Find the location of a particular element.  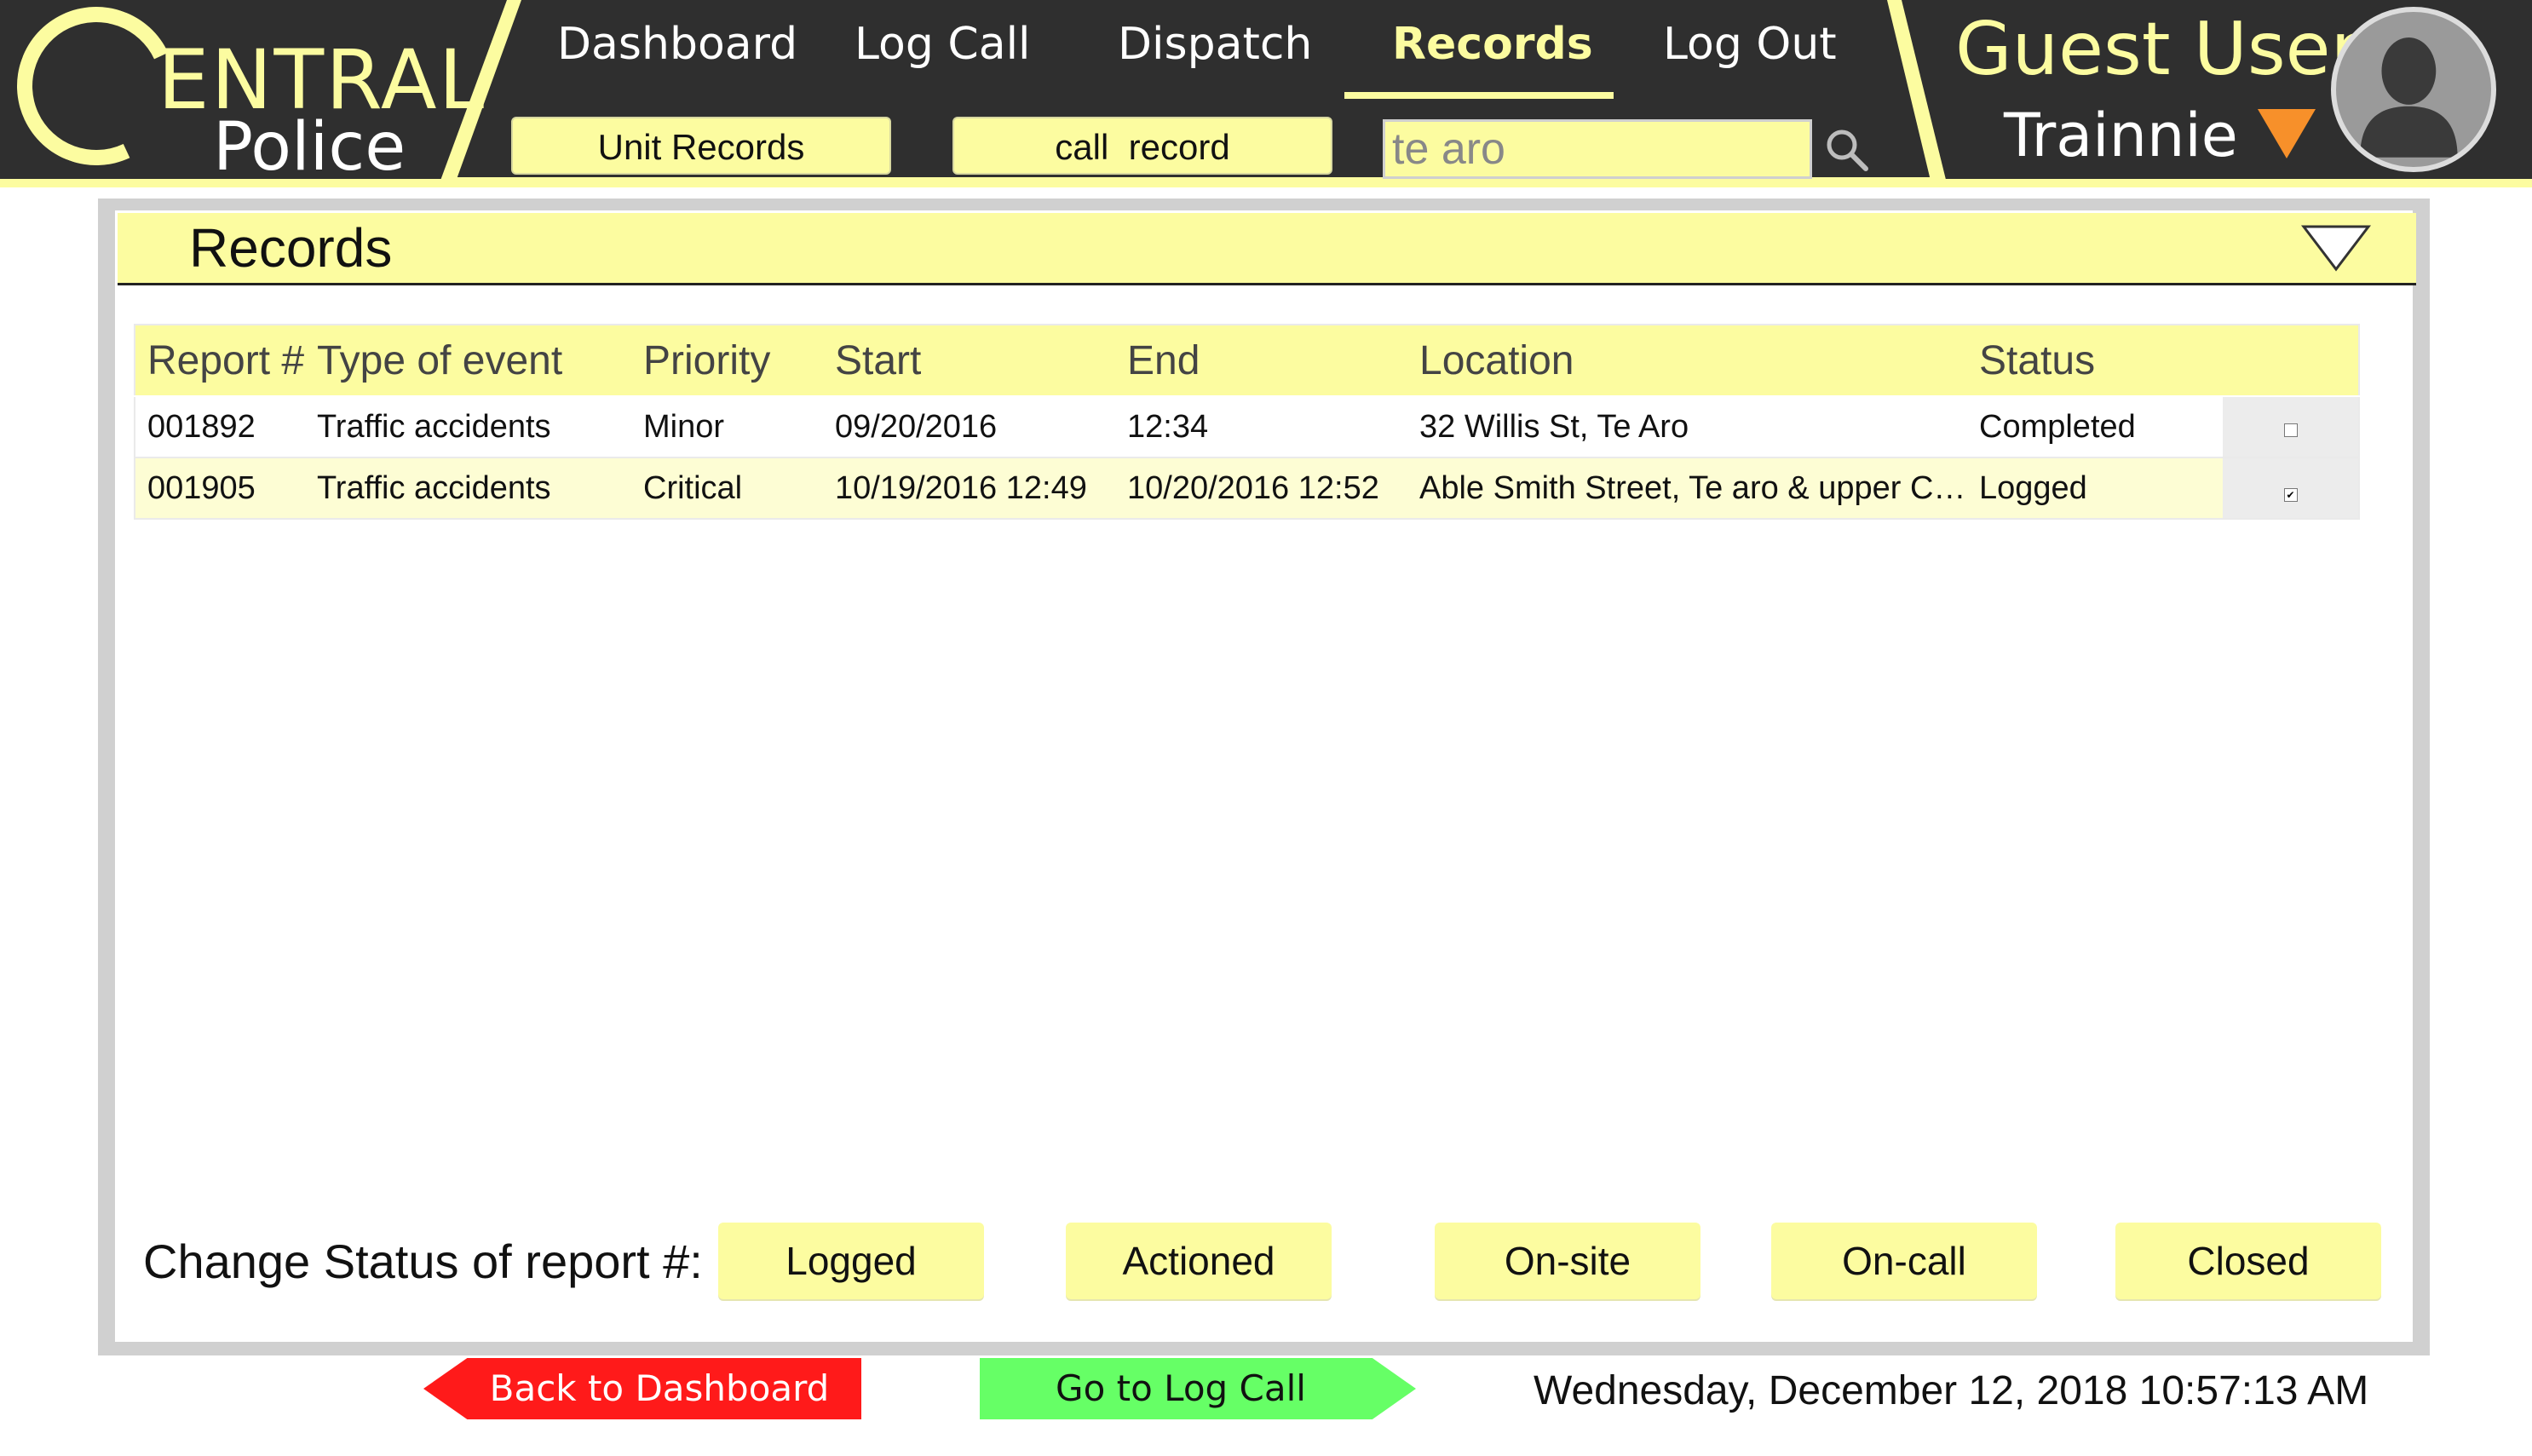

start-cell: 10/19/2016 12:49 is located at coordinates (969, 488).